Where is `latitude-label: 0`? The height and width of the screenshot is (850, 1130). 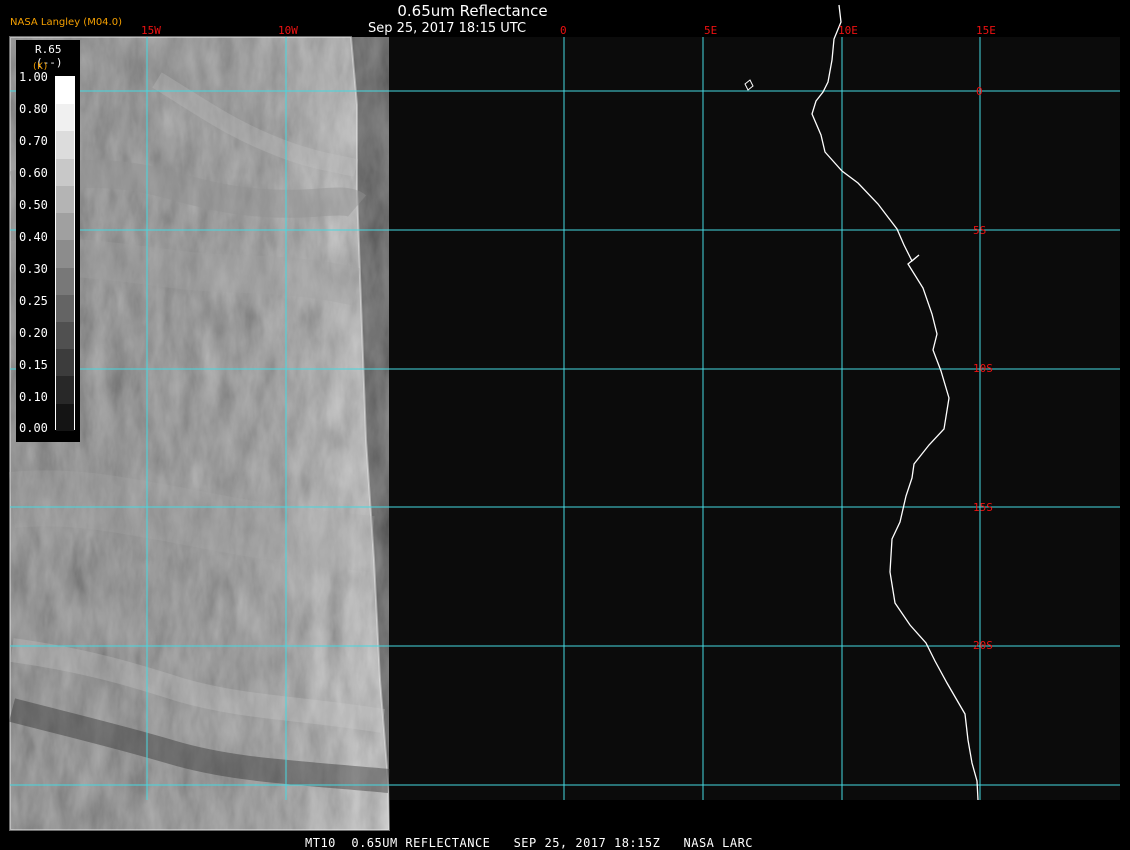
latitude-label: 0 is located at coordinates (979, 91).